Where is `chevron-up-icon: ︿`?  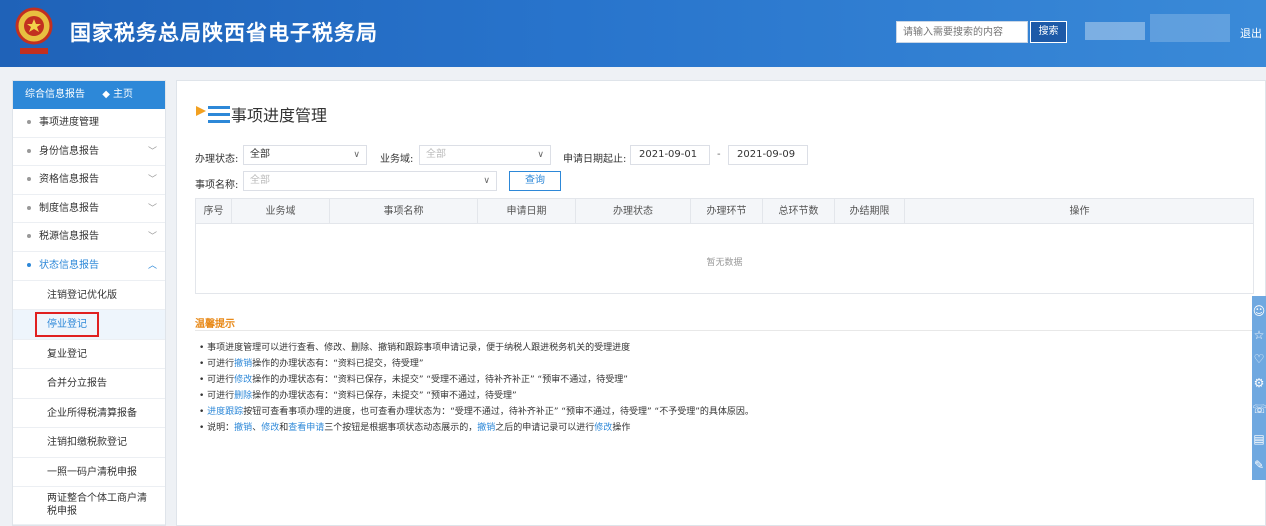 chevron-up-icon: ︿ is located at coordinates (152, 265).